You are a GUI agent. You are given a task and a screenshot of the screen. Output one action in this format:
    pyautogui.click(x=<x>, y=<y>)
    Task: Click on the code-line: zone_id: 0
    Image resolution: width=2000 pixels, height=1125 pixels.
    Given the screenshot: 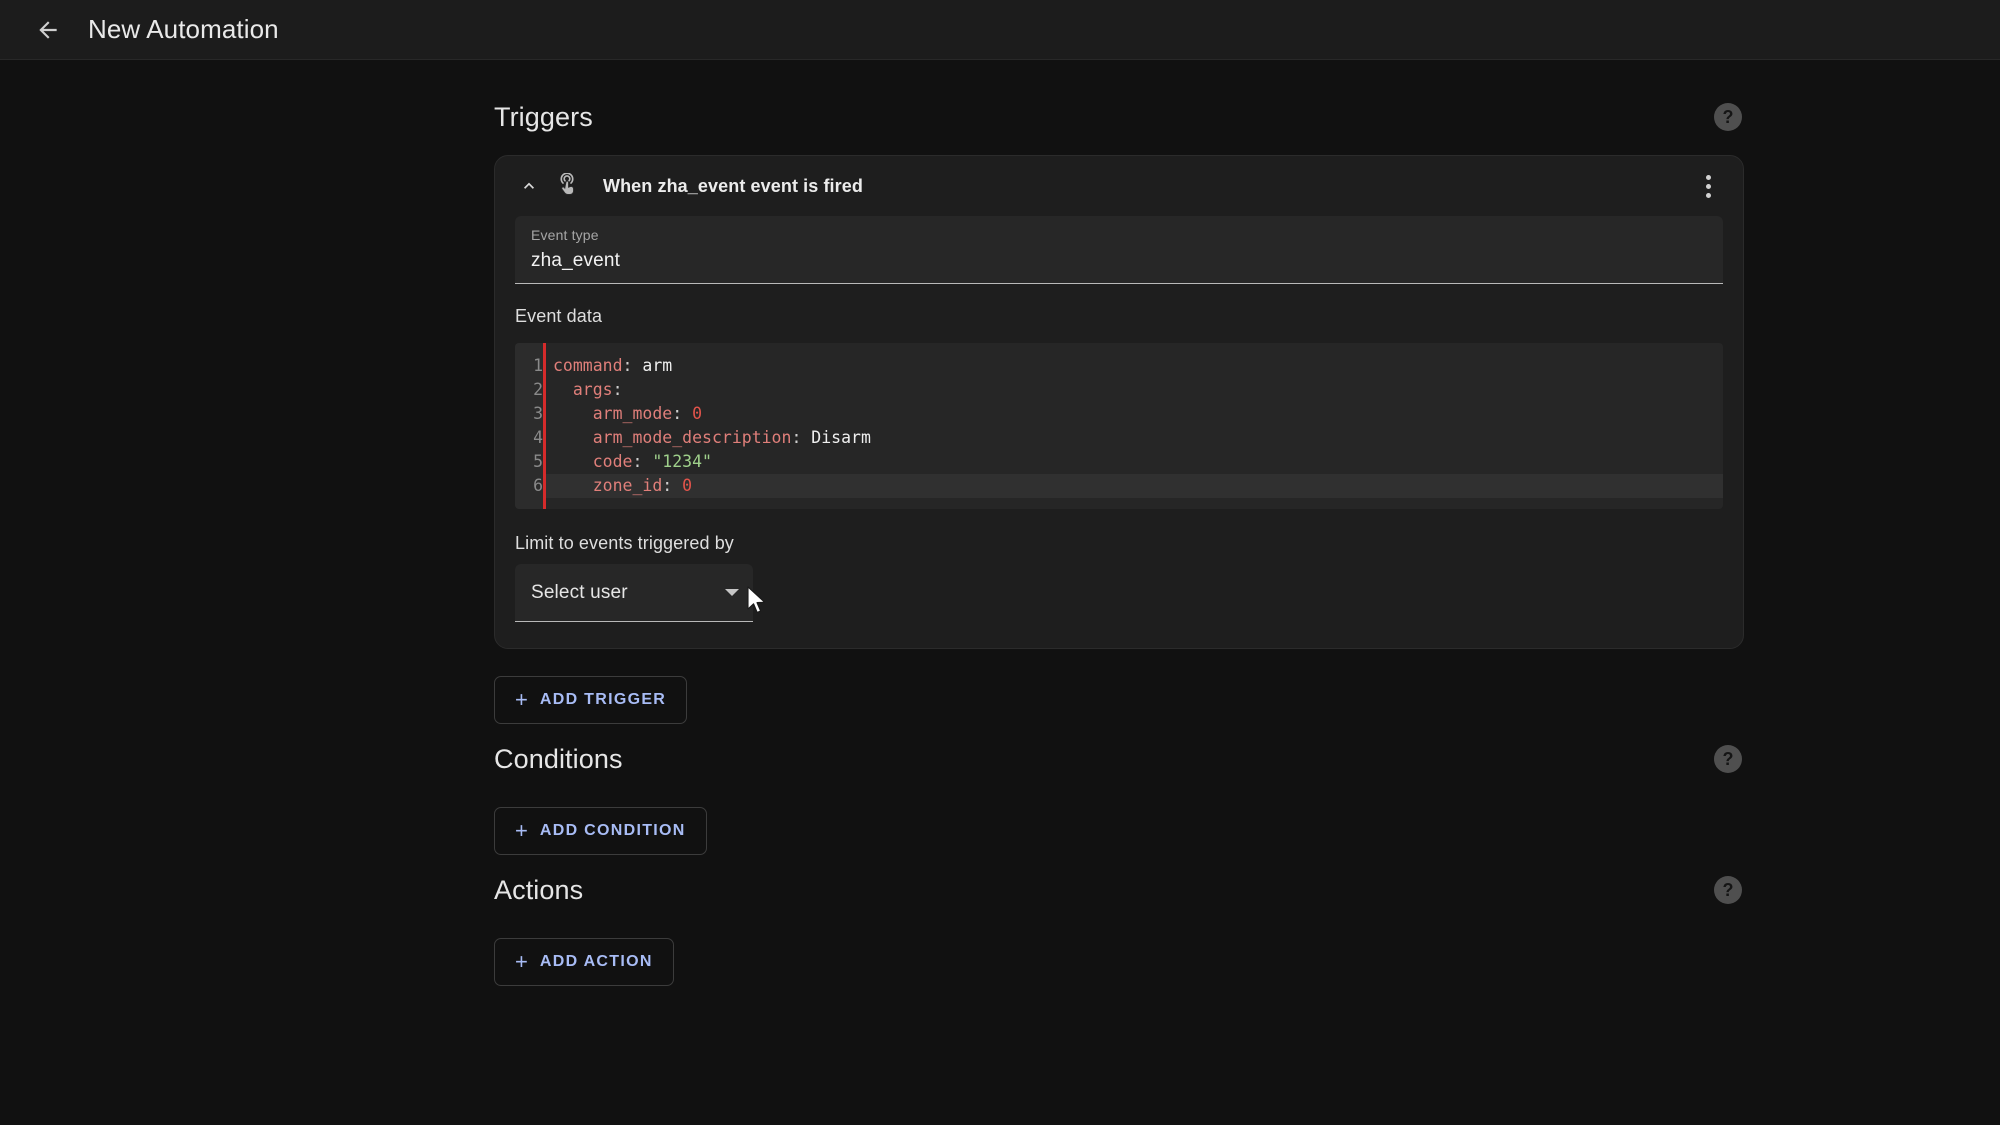 What is the action you would take?
    pyautogui.click(x=1134, y=486)
    